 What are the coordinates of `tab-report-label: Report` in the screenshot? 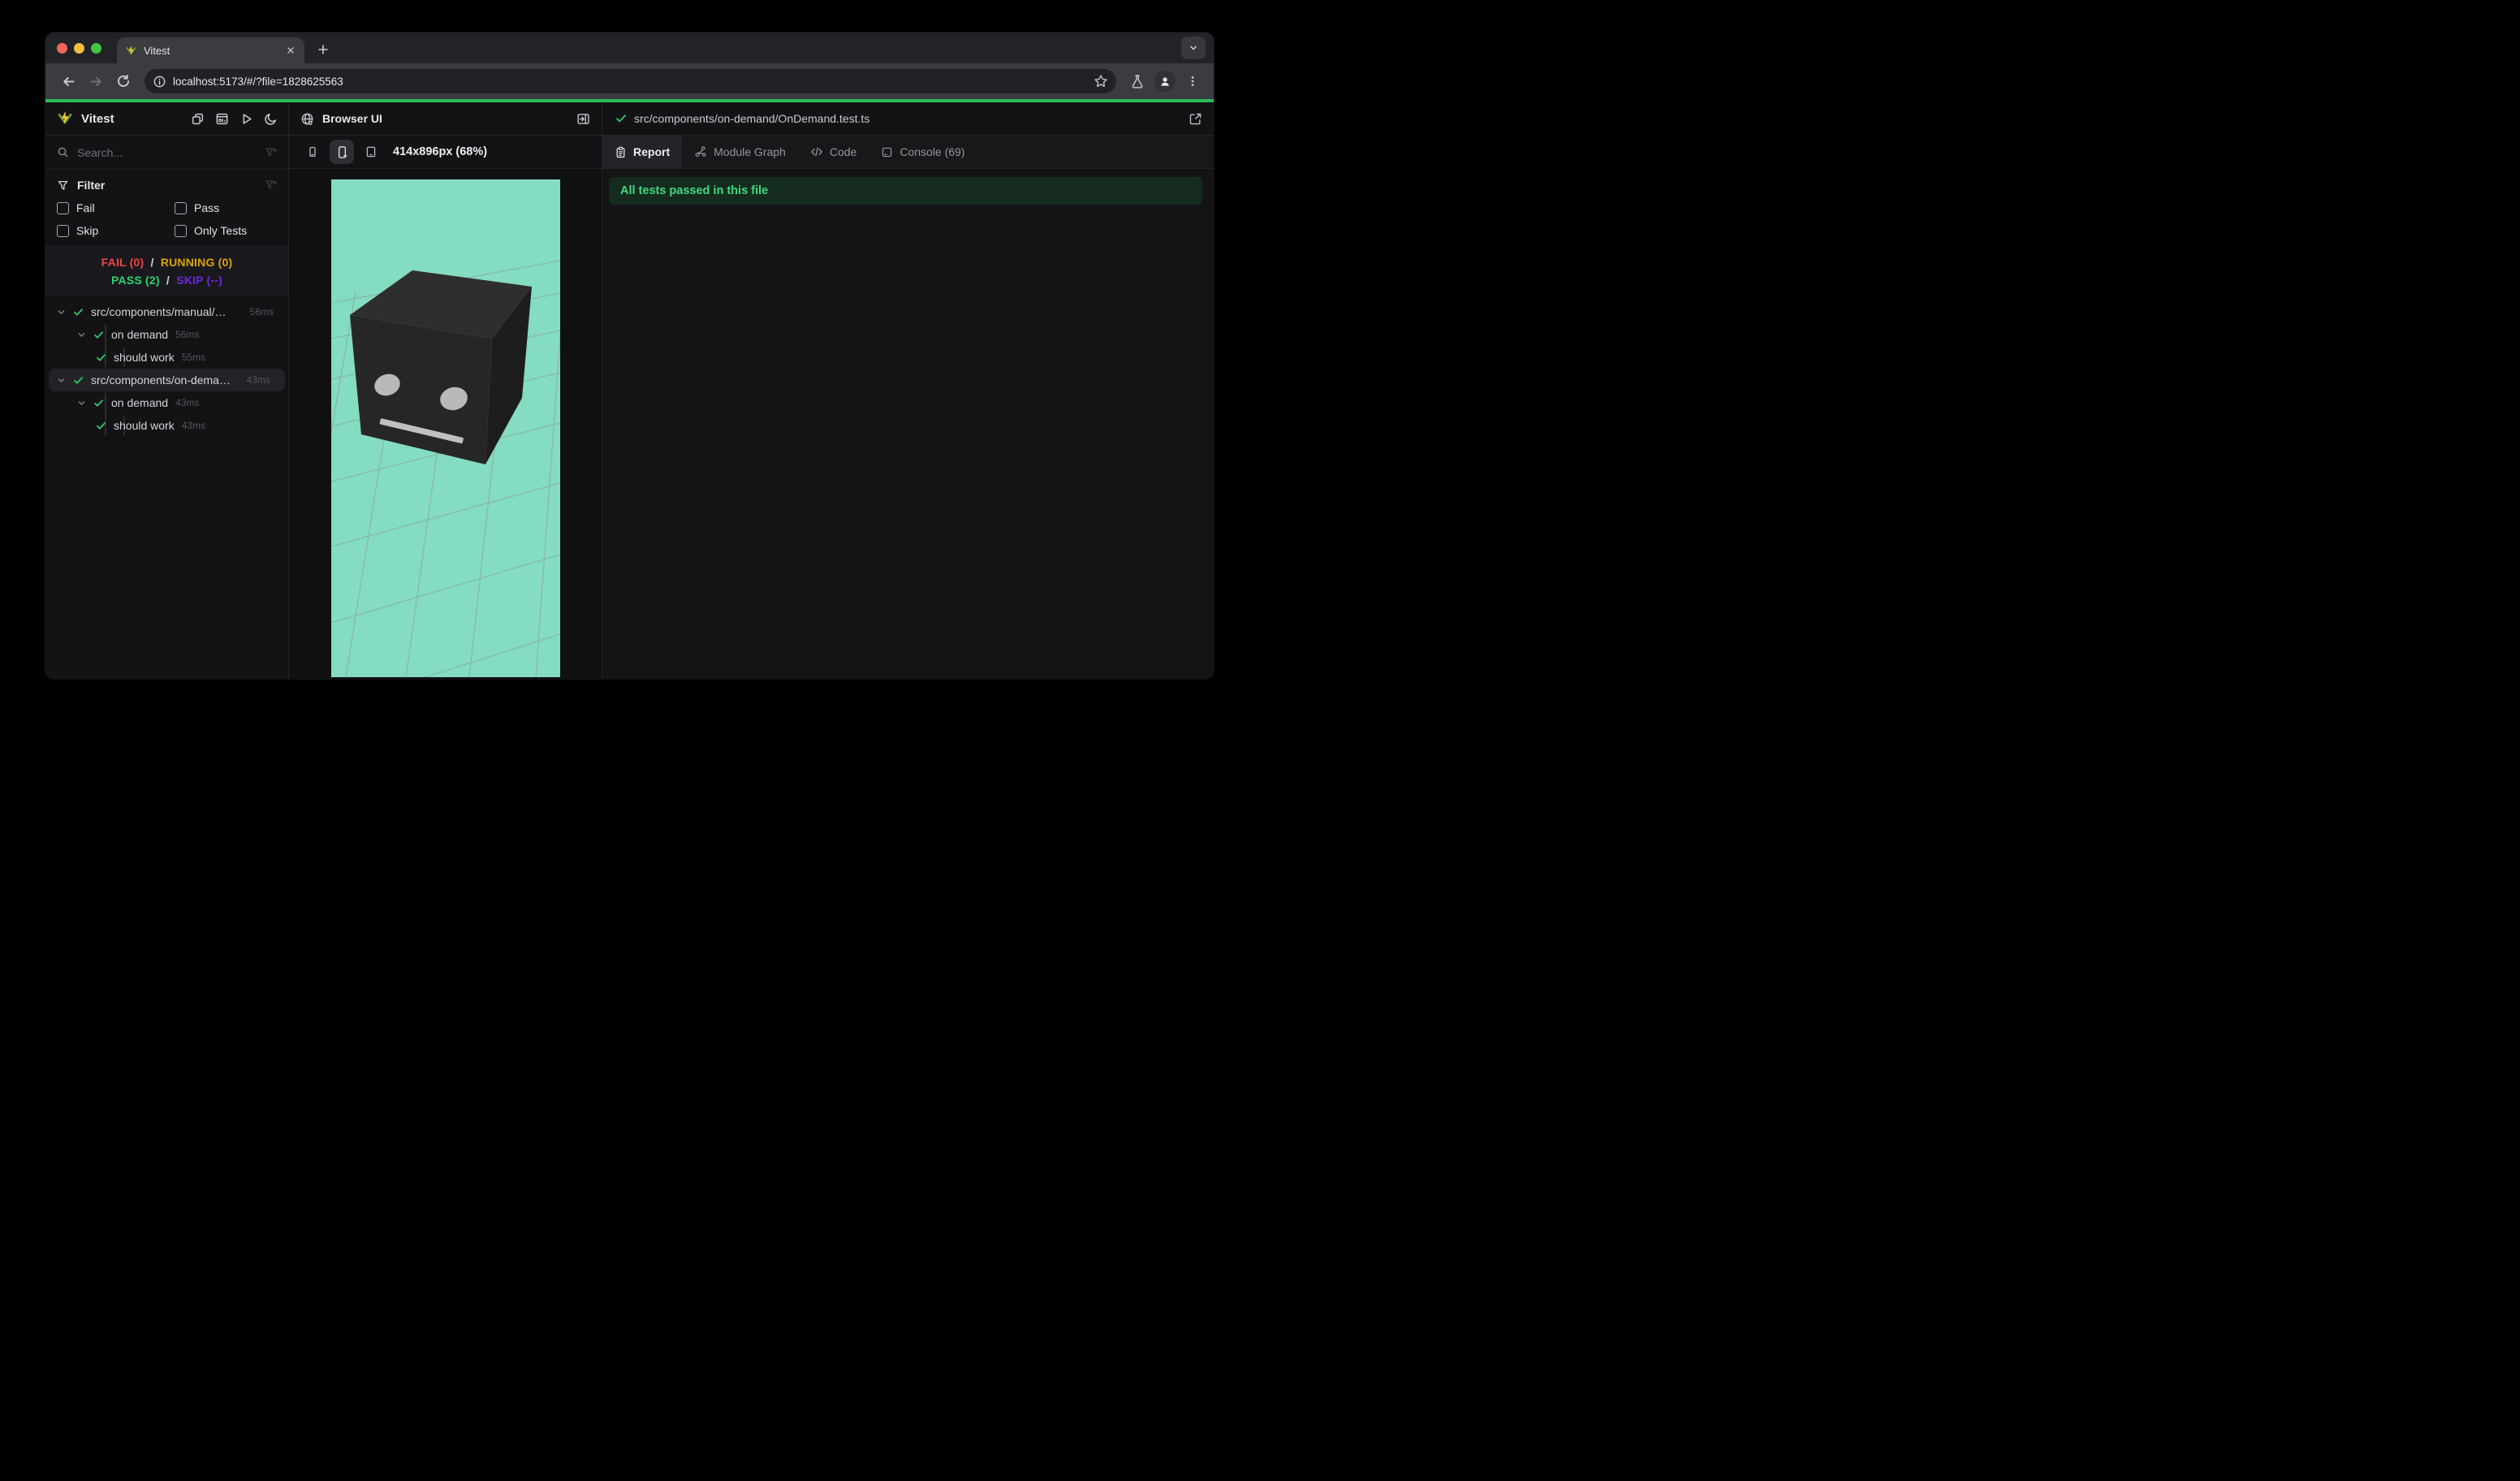 It's located at (652, 151).